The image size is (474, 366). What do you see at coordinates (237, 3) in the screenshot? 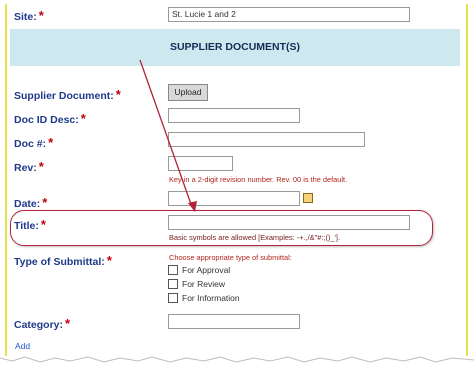
I see `torn-edge-top` at bounding box center [237, 3].